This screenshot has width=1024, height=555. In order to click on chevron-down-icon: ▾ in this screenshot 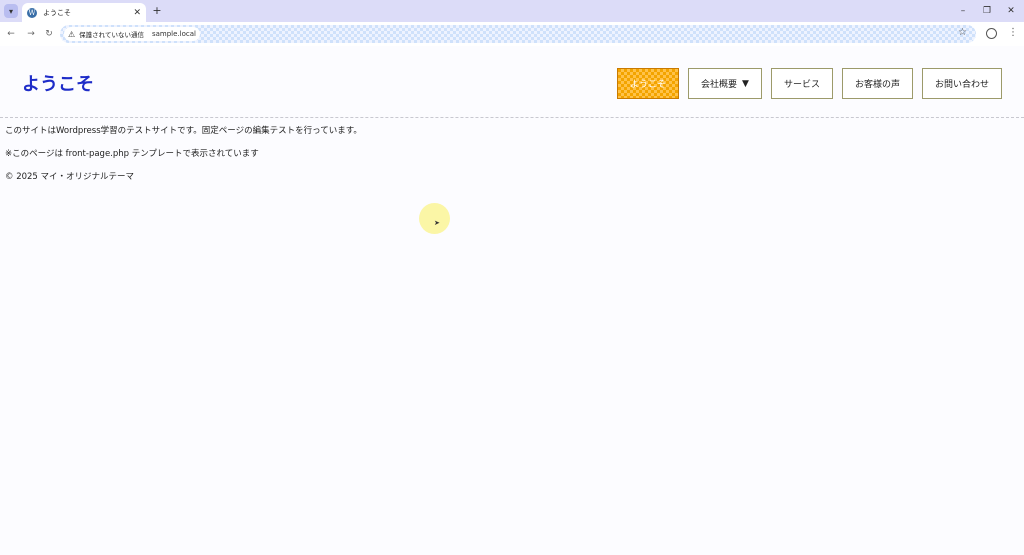, I will do `click(10, 11)`.